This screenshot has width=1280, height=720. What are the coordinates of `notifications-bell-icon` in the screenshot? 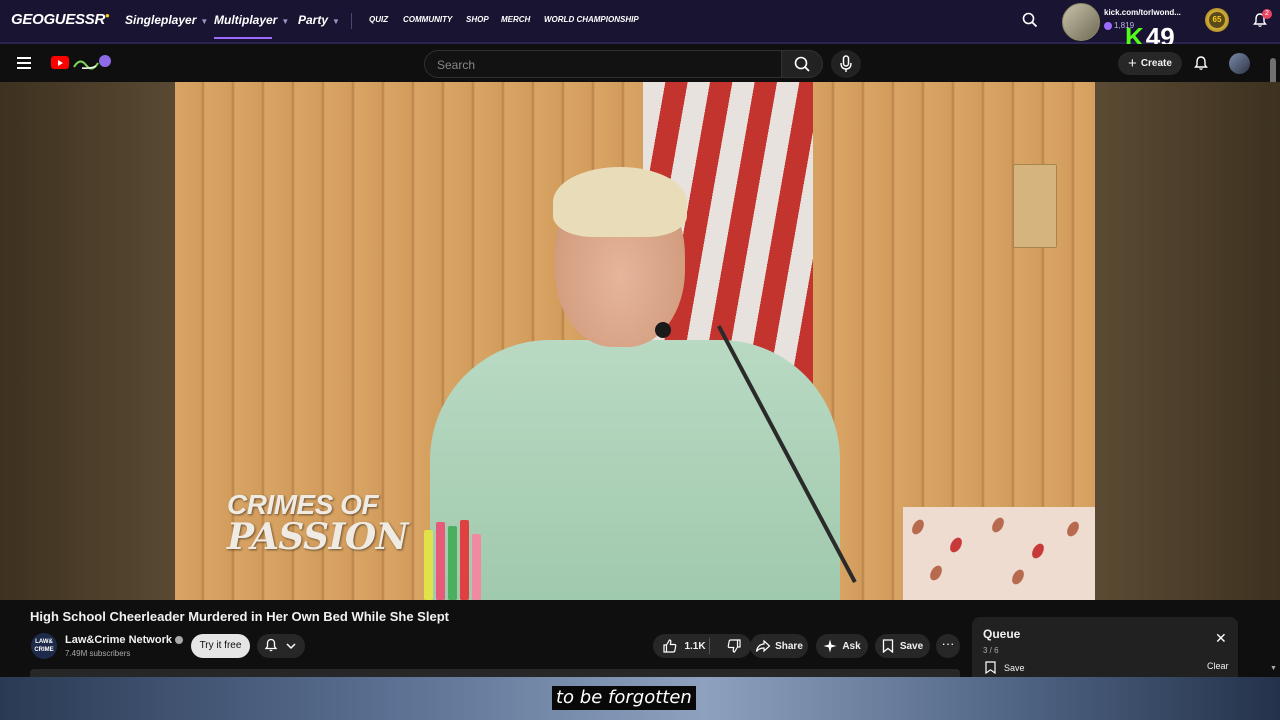 It's located at (1201, 63).